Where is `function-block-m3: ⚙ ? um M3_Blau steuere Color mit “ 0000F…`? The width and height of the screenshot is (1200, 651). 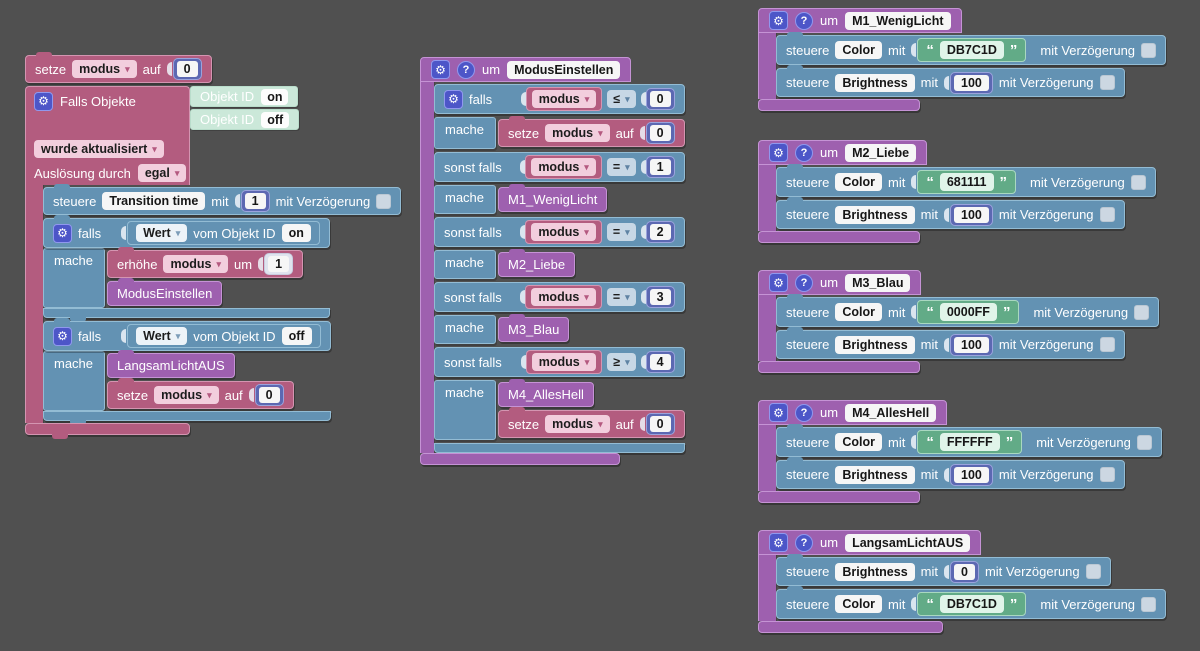 function-block-m3: ⚙ ? um M3_Blau steuere Color mit “ 0000F… is located at coordinates (959, 321).